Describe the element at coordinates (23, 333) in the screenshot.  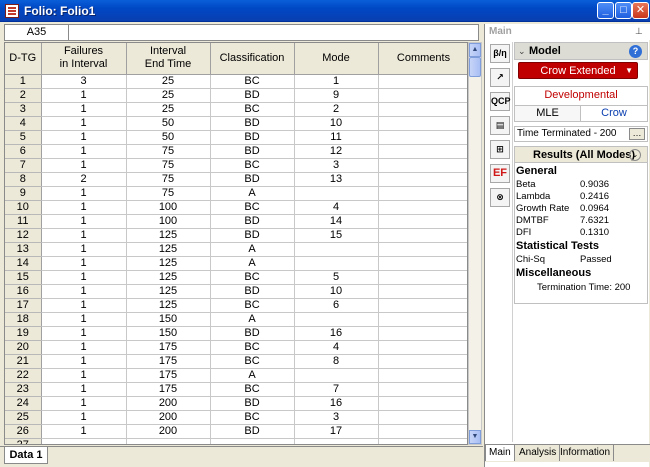
I see `row-header: 19` at that location.